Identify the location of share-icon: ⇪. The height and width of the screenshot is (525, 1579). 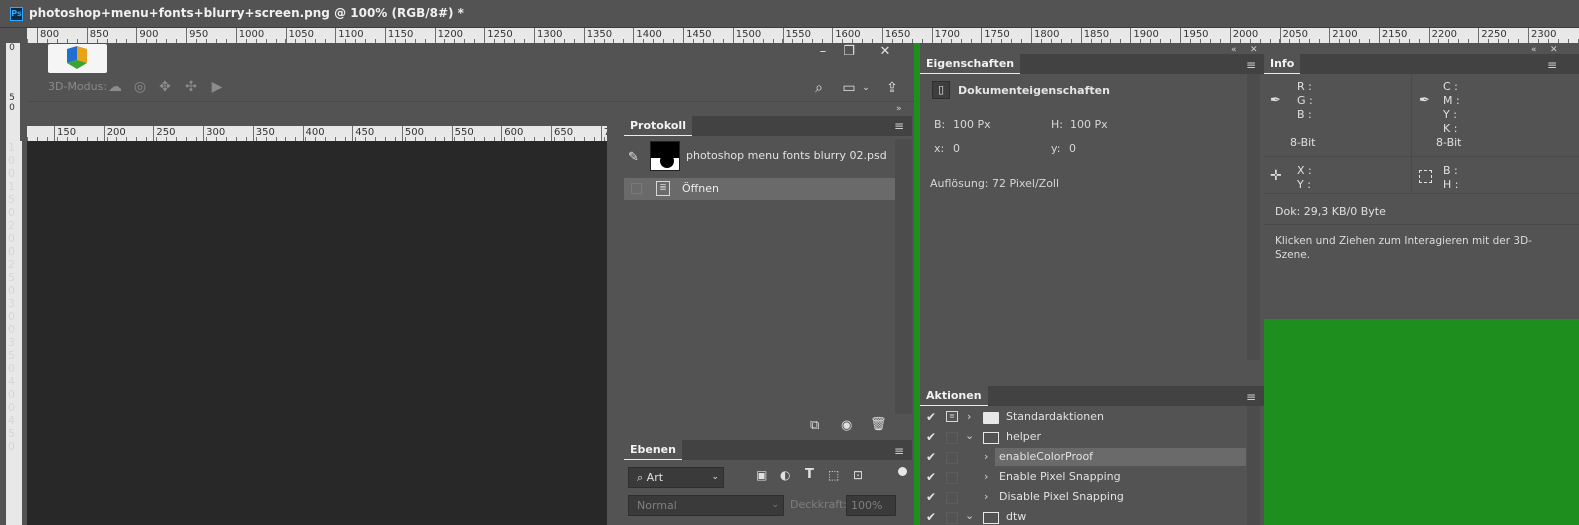
(892, 88).